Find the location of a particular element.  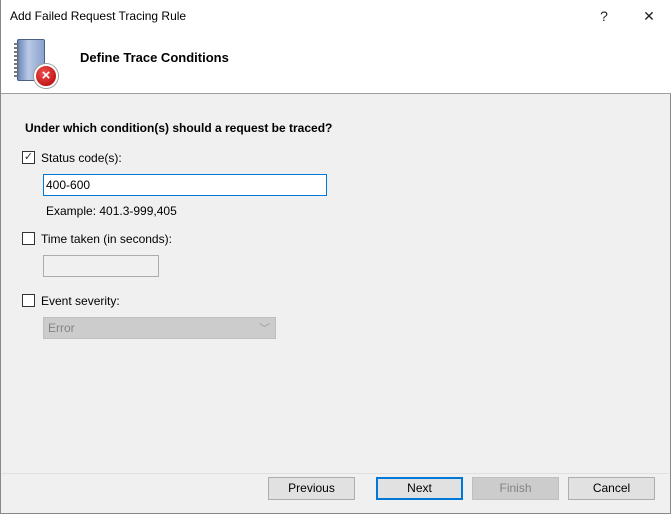

next-button: Next is located at coordinates (419, 488).